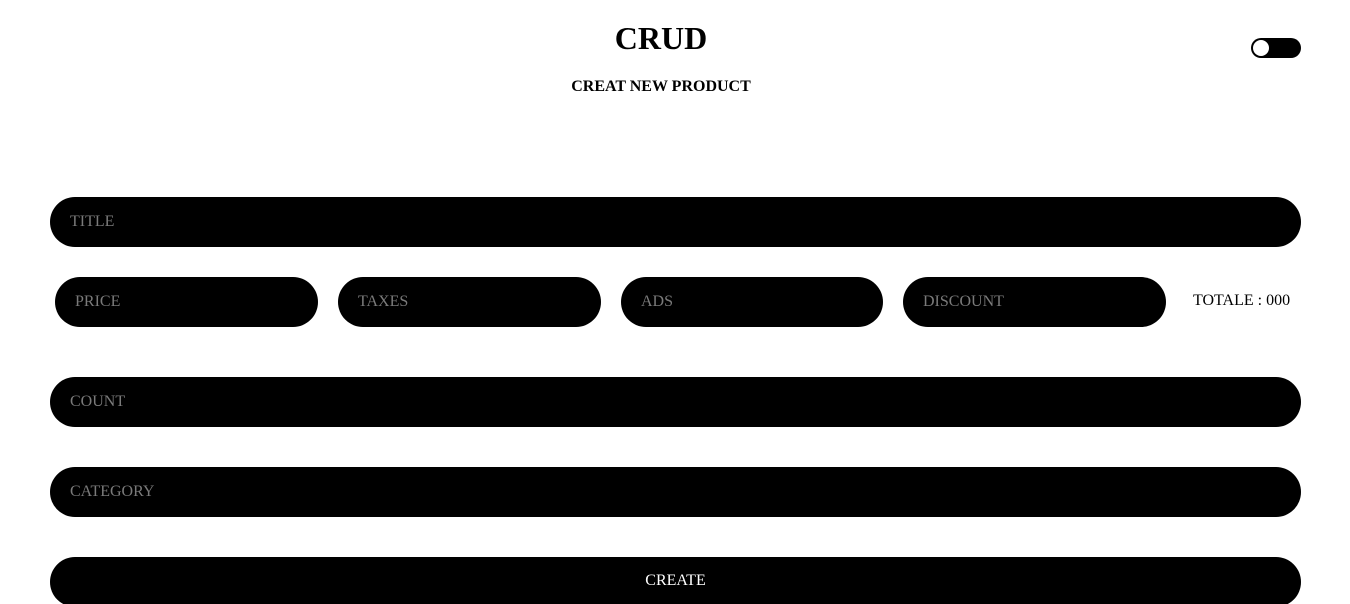 Image resolution: width=1350 pixels, height=604 pixels. Describe the element at coordinates (675, 402) in the screenshot. I see `count-input` at that location.